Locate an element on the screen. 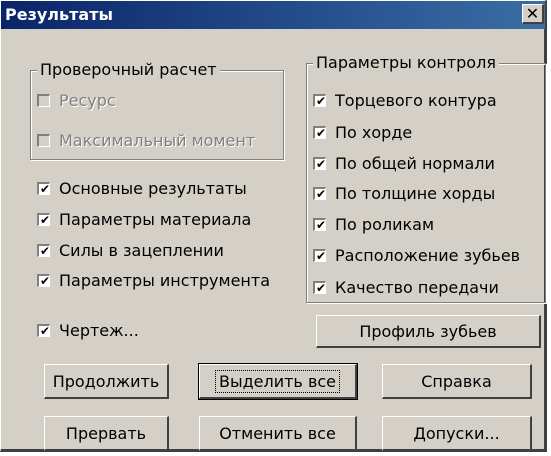 Image resolution: width=551 pixels, height=456 pixels. window-title: Результаты is located at coordinates (59, 14).